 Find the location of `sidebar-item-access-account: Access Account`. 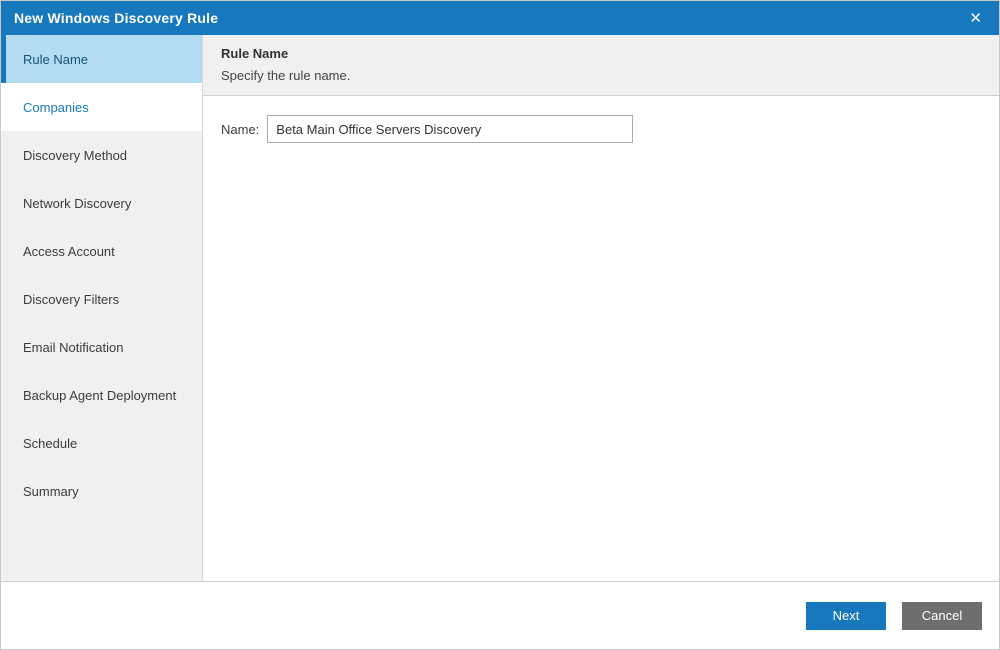

sidebar-item-access-account: Access Account is located at coordinates (101, 251).